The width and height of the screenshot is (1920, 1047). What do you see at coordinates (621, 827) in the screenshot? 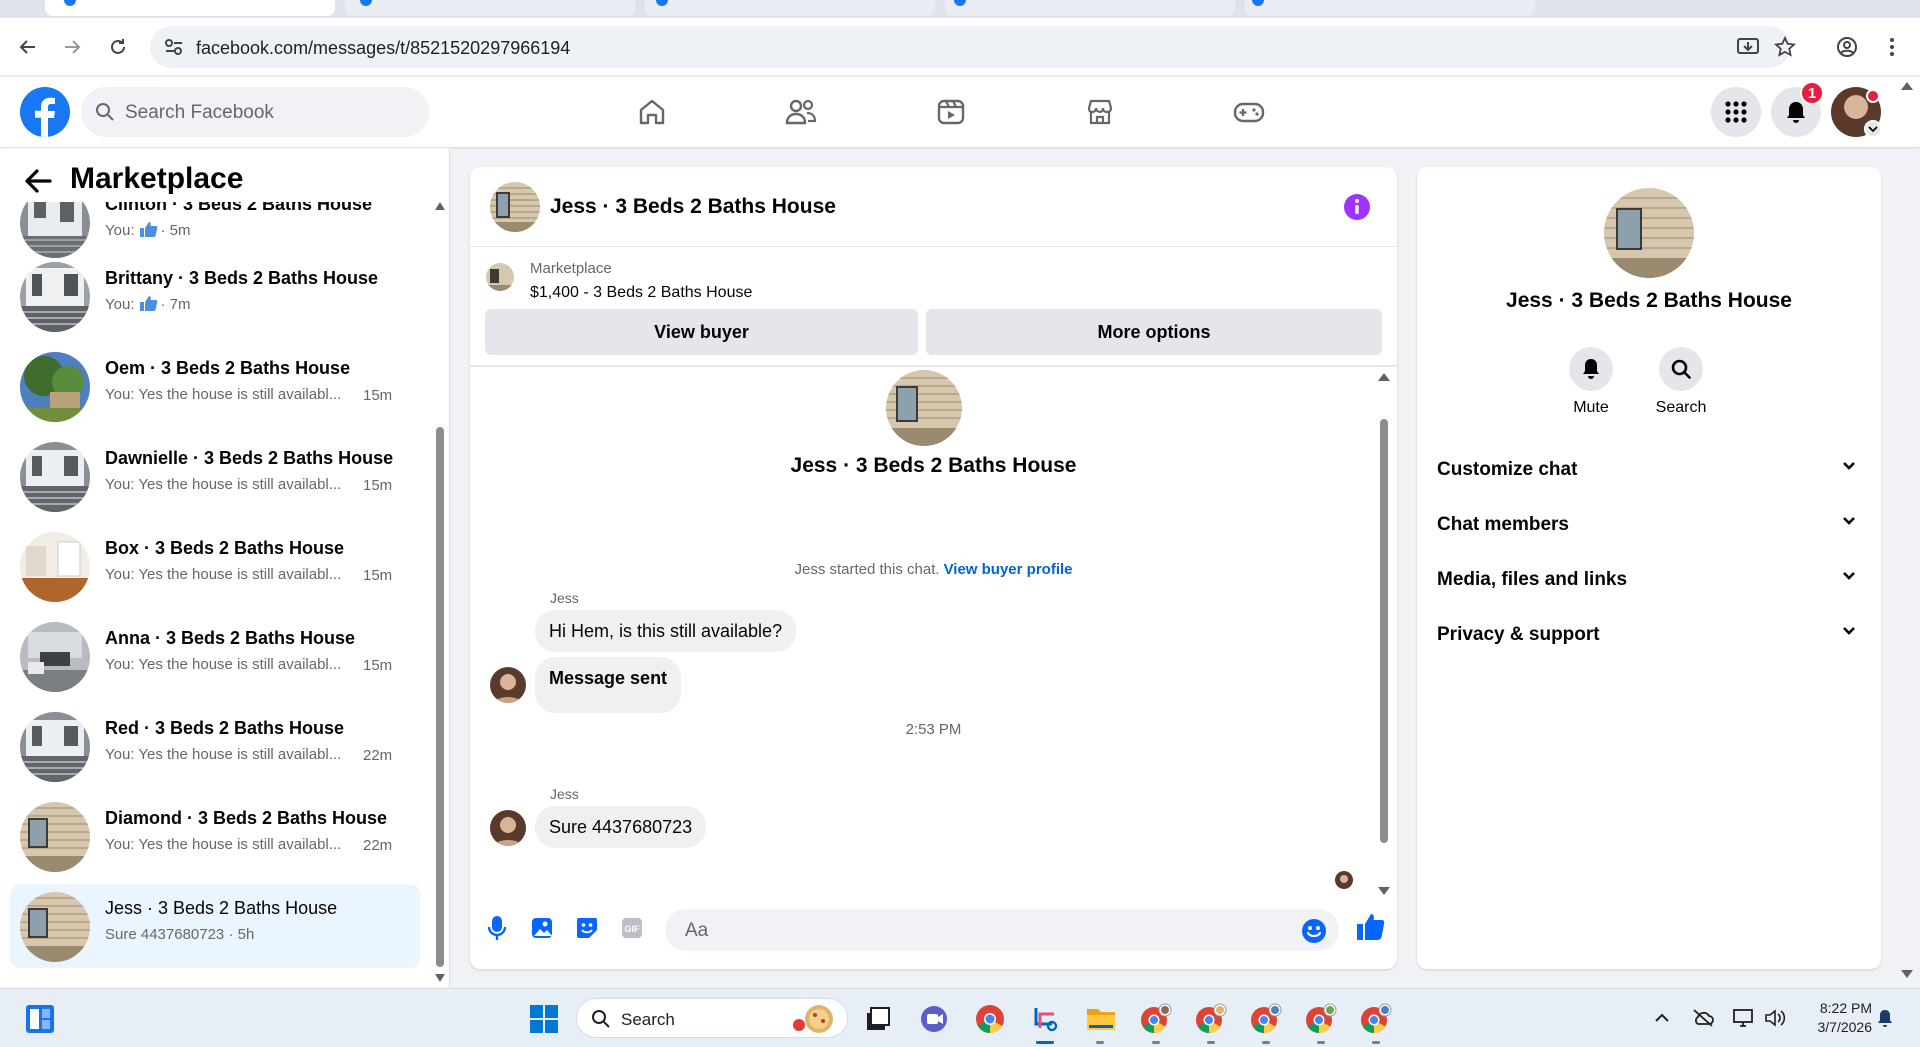
I see `message-bubble: Sure 4437680723` at bounding box center [621, 827].